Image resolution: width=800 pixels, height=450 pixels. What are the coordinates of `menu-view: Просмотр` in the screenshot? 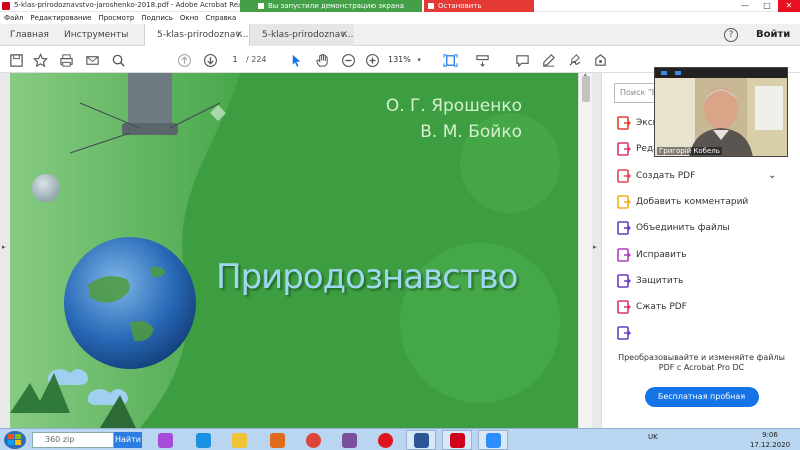 It's located at (116, 18).